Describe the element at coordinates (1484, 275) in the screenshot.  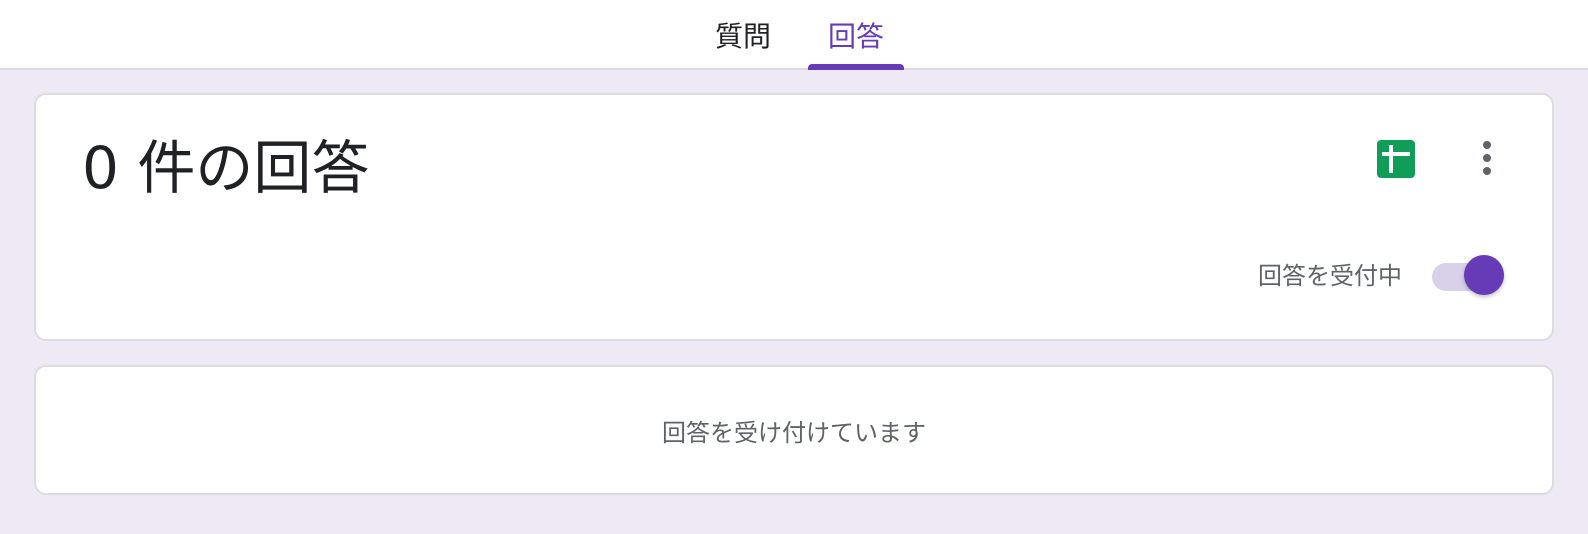
I see `toggle-thumb` at that location.